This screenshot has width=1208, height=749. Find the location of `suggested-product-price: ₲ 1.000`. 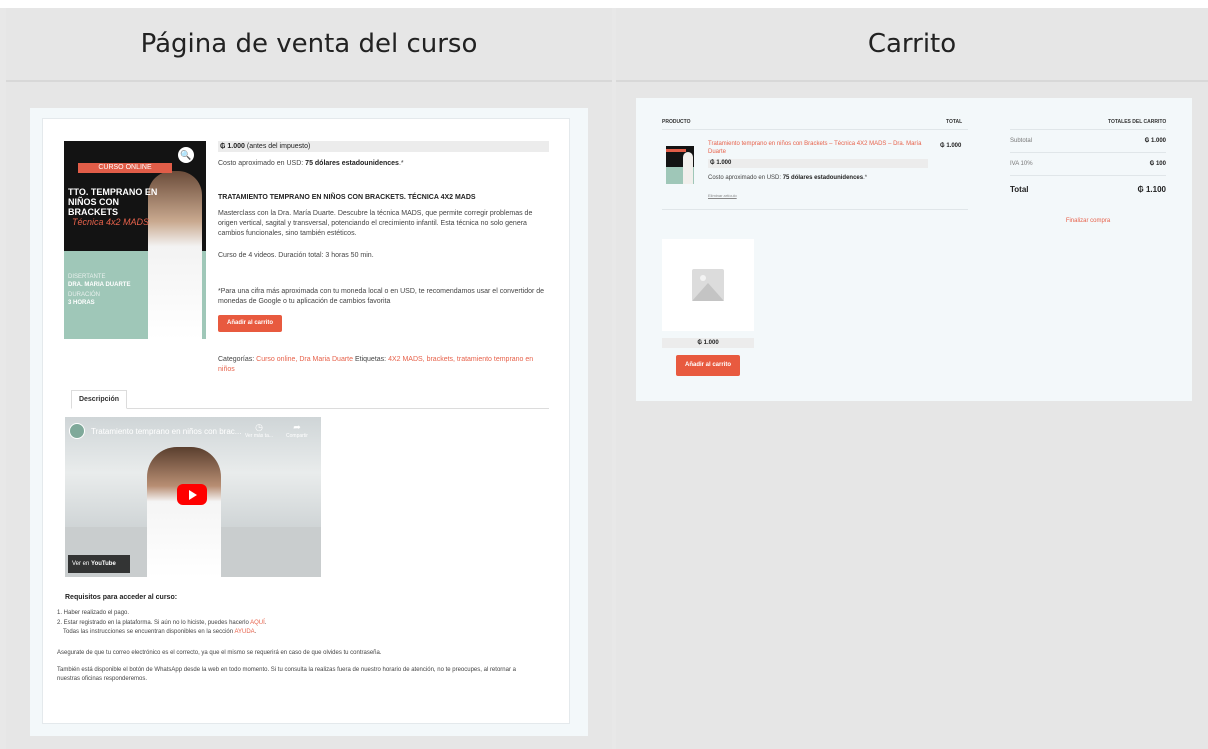

suggested-product-price: ₲ 1.000 is located at coordinates (708, 343).